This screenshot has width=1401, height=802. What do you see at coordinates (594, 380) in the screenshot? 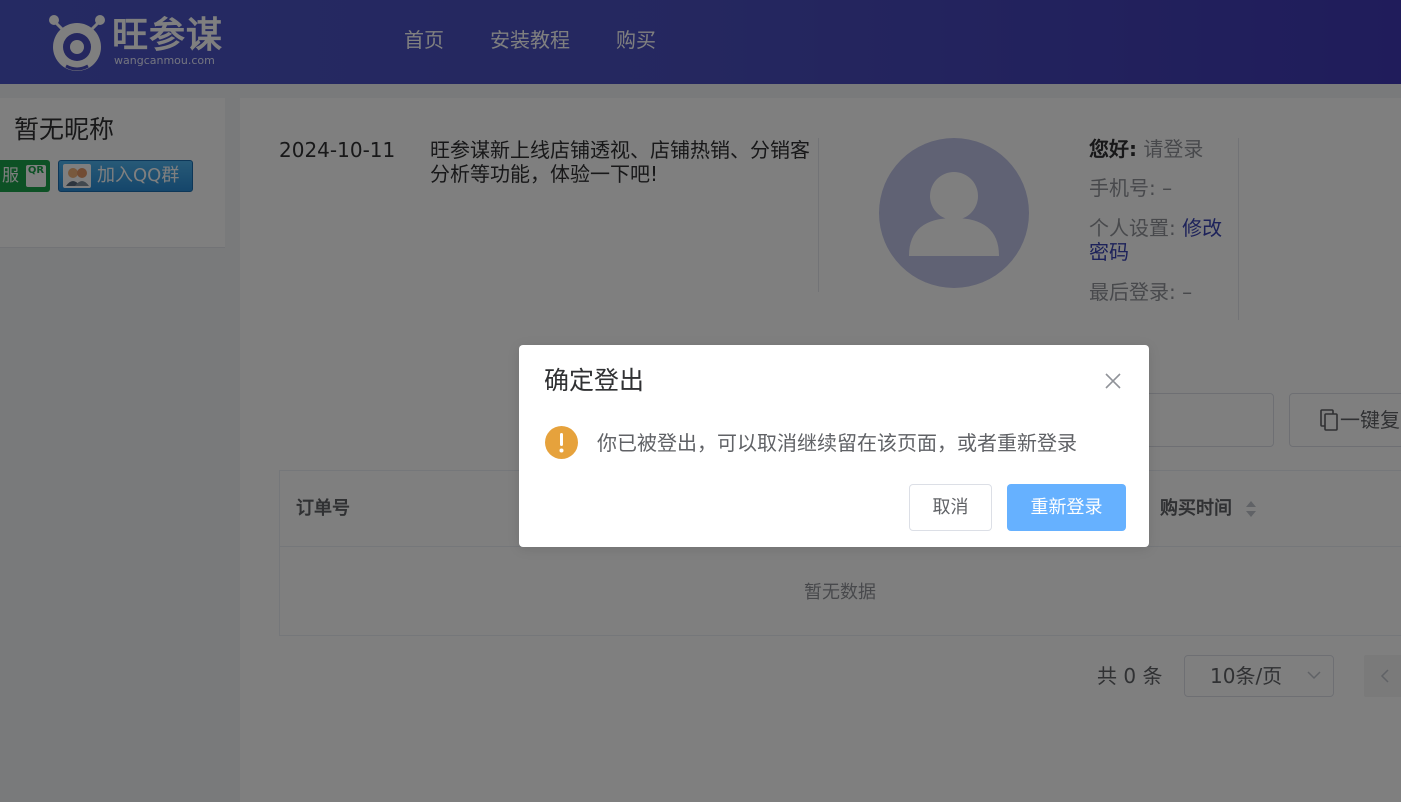
I see `dialog-title: 确定登出` at bounding box center [594, 380].